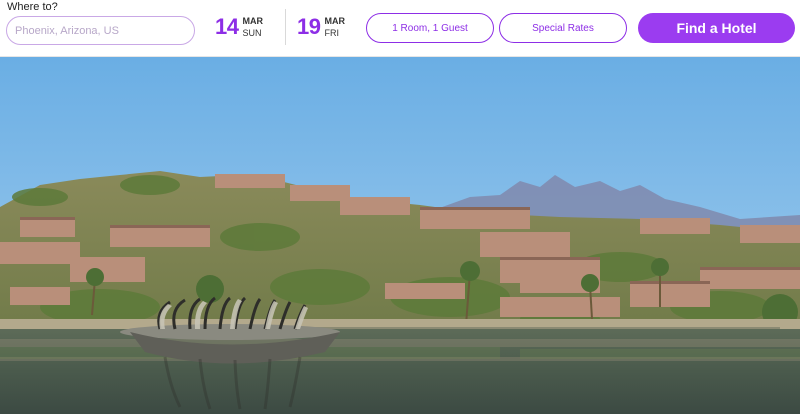  Describe the element at coordinates (285, 27) in the screenshot. I see `date-divider` at that location.